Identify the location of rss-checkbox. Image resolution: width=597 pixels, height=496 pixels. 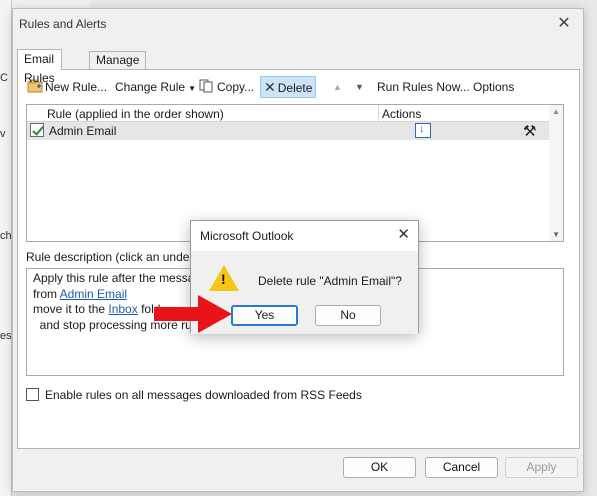
(32, 394).